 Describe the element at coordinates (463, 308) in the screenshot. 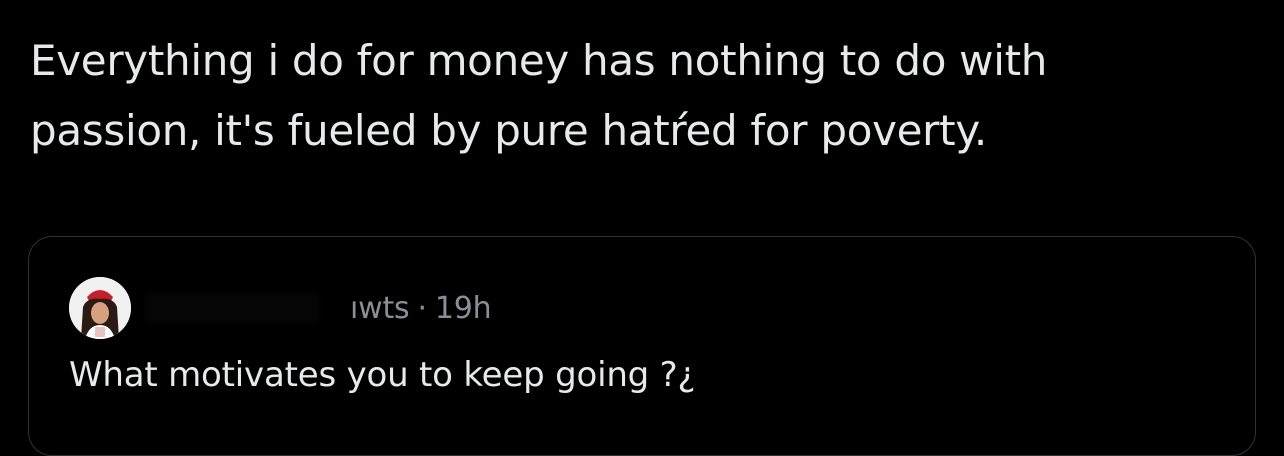

I see `timestamp: 19h` at that location.